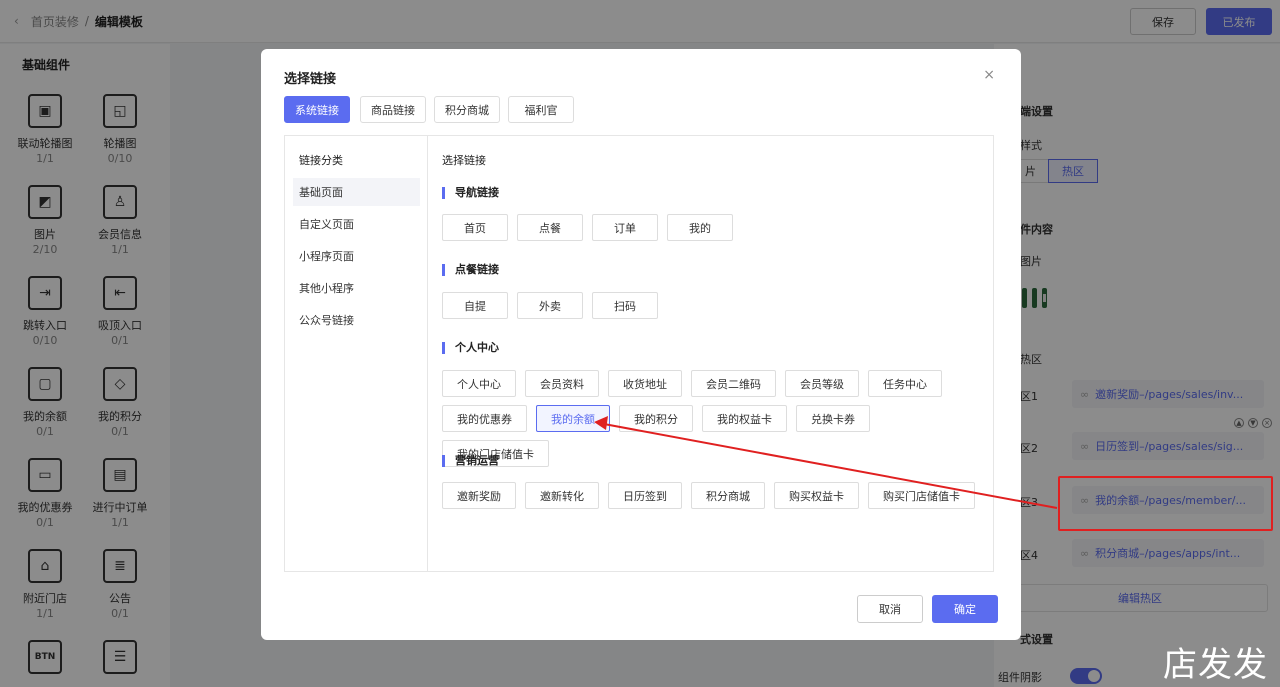  What do you see at coordinates (310, 79) in the screenshot?
I see `dialog-title: 选择链接` at bounding box center [310, 79].